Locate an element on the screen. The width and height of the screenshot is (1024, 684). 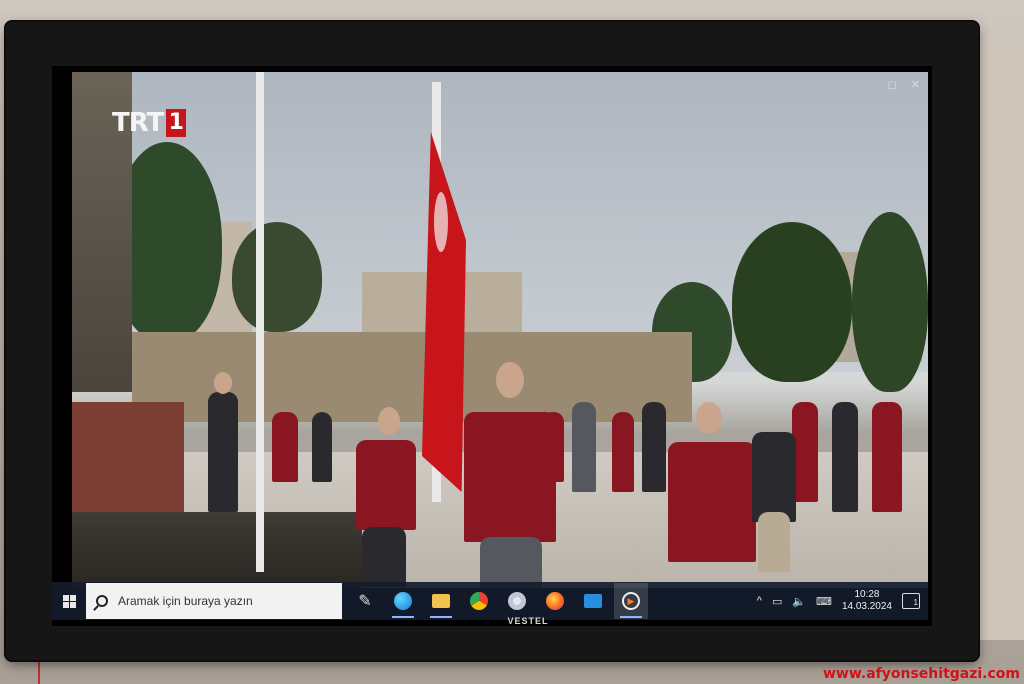
network-icon: ▭ is located at coordinates (777, 601).